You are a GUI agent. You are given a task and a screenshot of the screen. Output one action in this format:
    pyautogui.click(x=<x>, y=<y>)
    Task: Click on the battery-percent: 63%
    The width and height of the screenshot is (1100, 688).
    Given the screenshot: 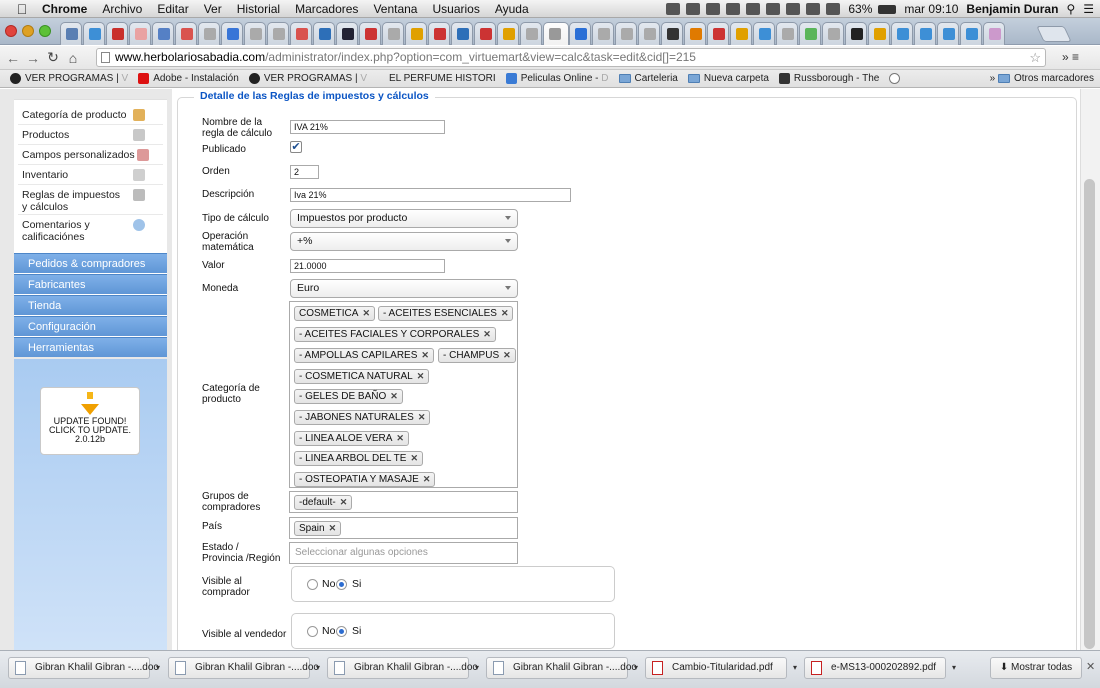 What is the action you would take?
    pyautogui.click(x=860, y=9)
    